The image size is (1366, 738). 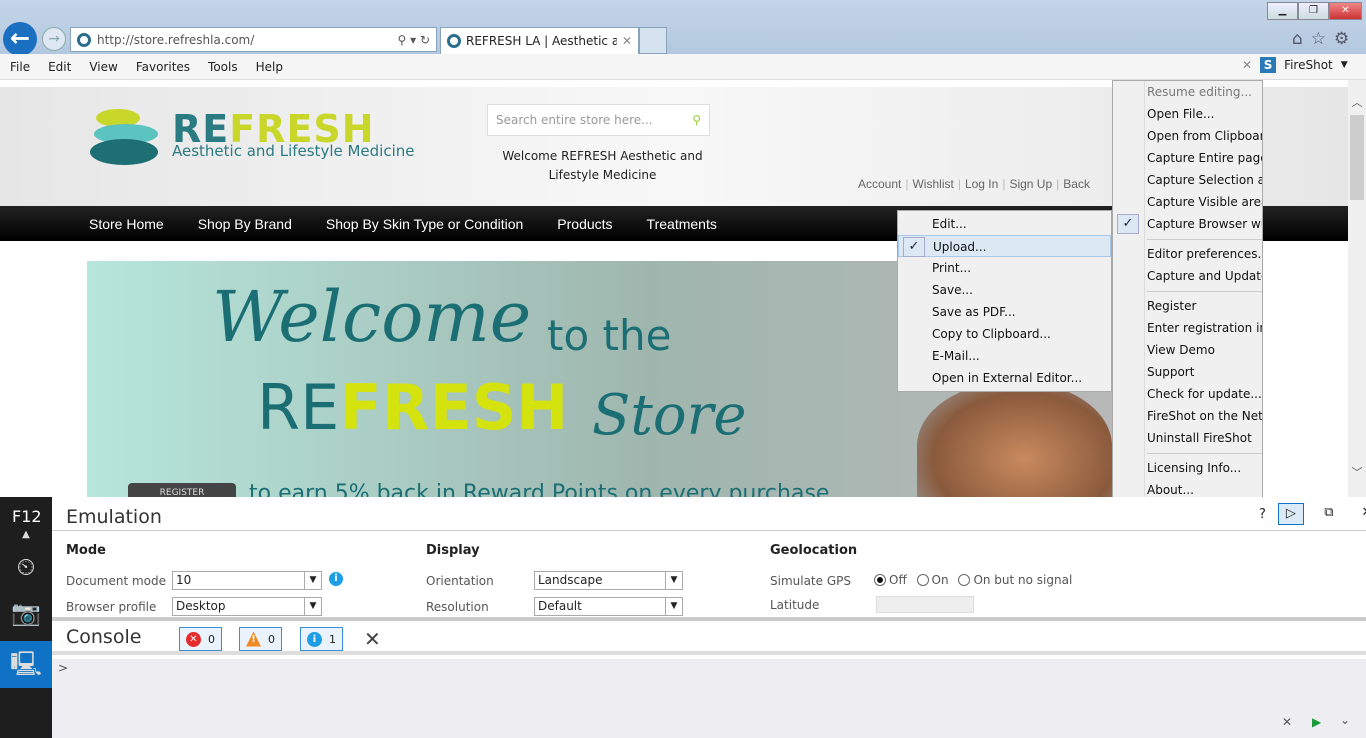 What do you see at coordinates (269, 67) in the screenshot?
I see `menu-help: Help` at bounding box center [269, 67].